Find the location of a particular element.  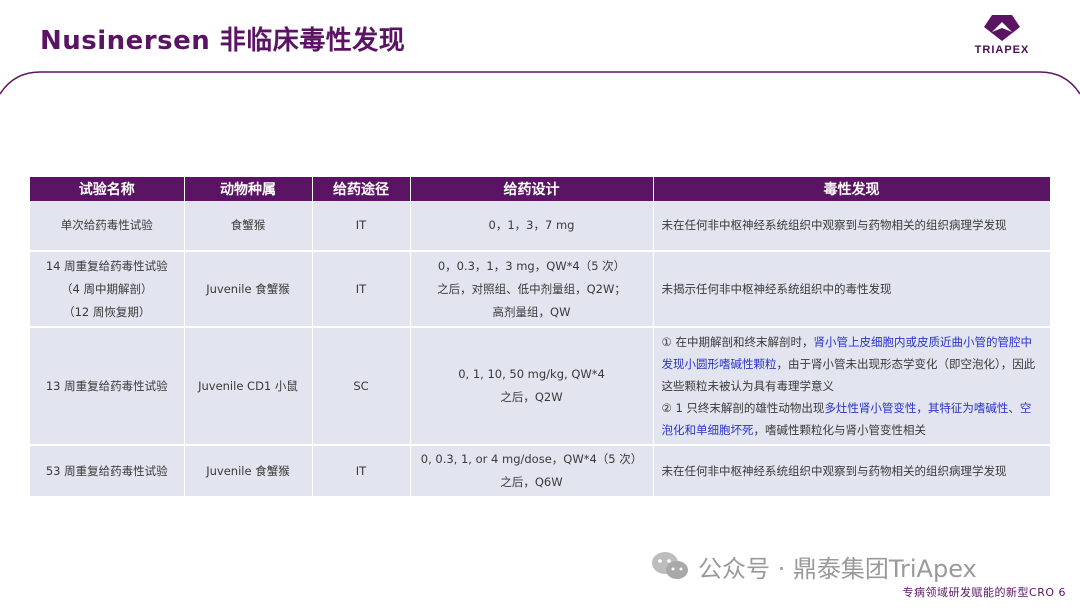

design-line: 之后，Q6W is located at coordinates (531, 482).